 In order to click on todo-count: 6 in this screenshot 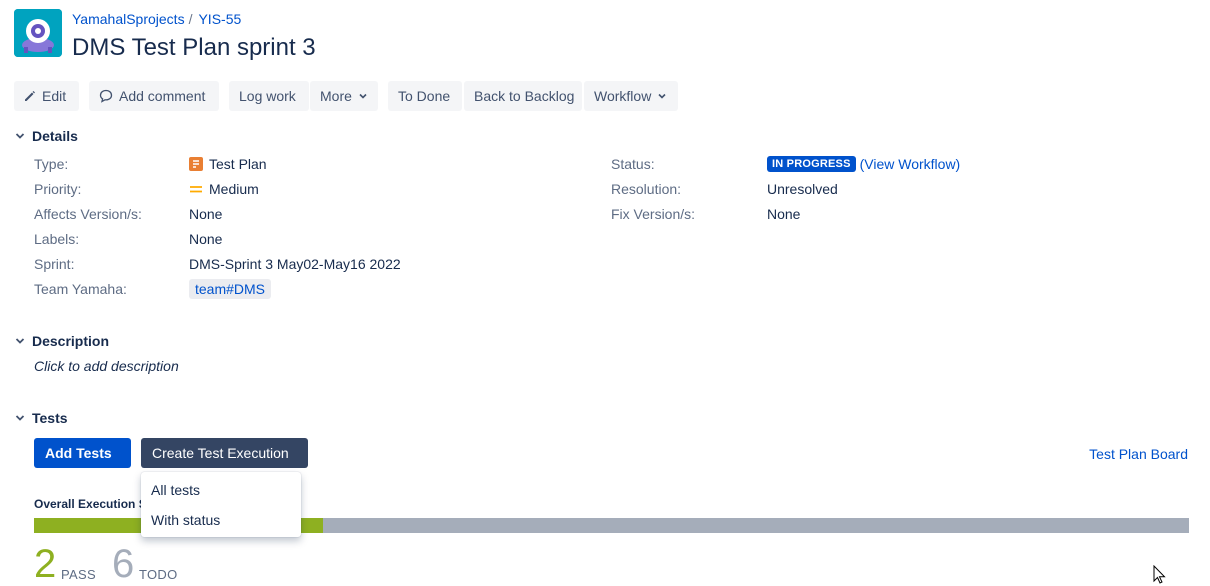, I will do `click(123, 564)`.